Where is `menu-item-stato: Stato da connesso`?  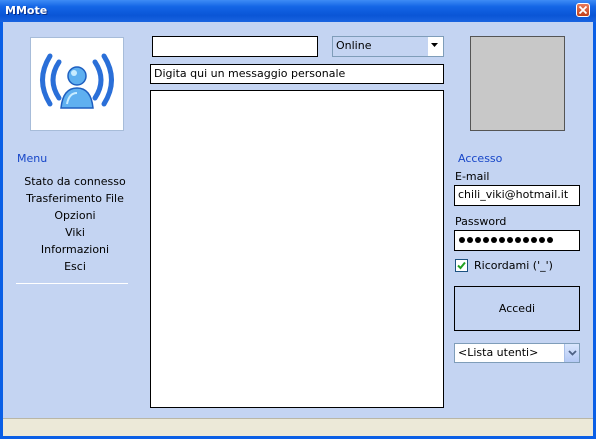 menu-item-stato: Stato da connesso is located at coordinates (75, 181).